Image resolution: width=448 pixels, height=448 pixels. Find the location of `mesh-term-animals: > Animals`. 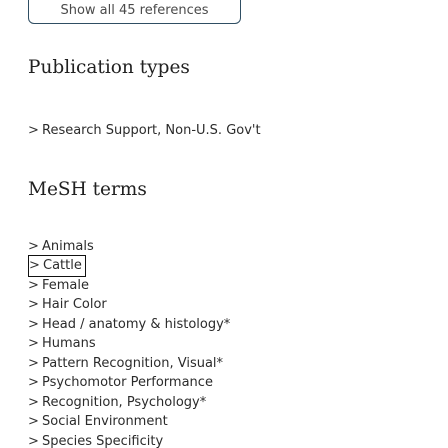

mesh-term-animals: > Animals is located at coordinates (61, 246).